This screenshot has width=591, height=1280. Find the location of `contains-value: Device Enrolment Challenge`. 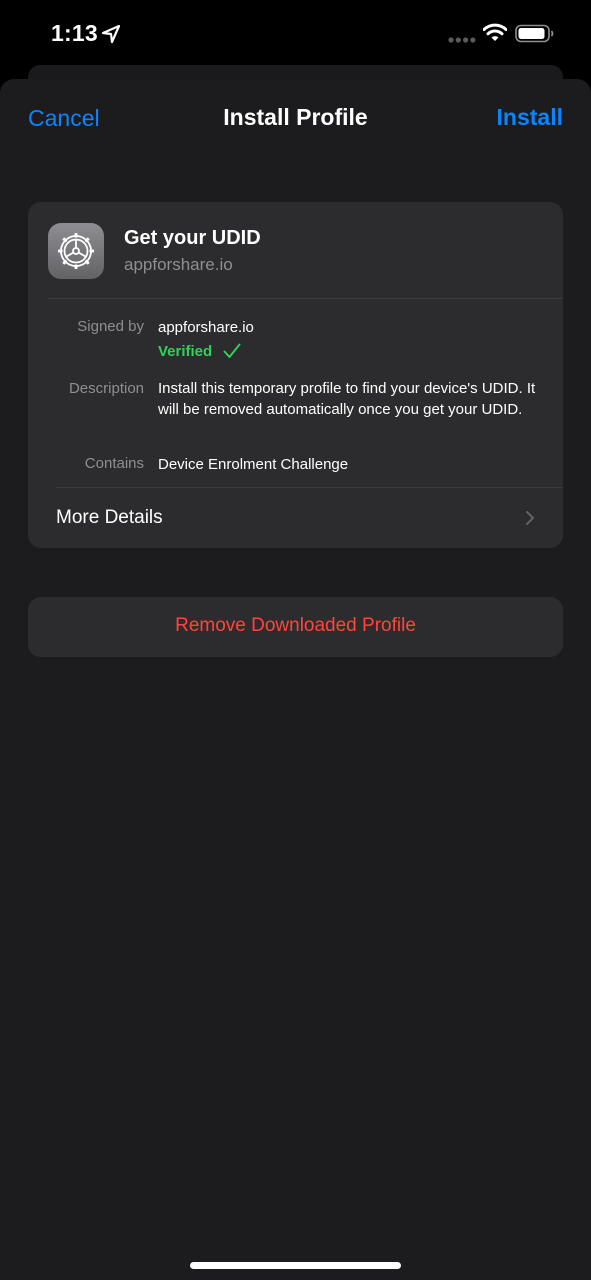

contains-value: Device Enrolment Challenge is located at coordinates (253, 464).